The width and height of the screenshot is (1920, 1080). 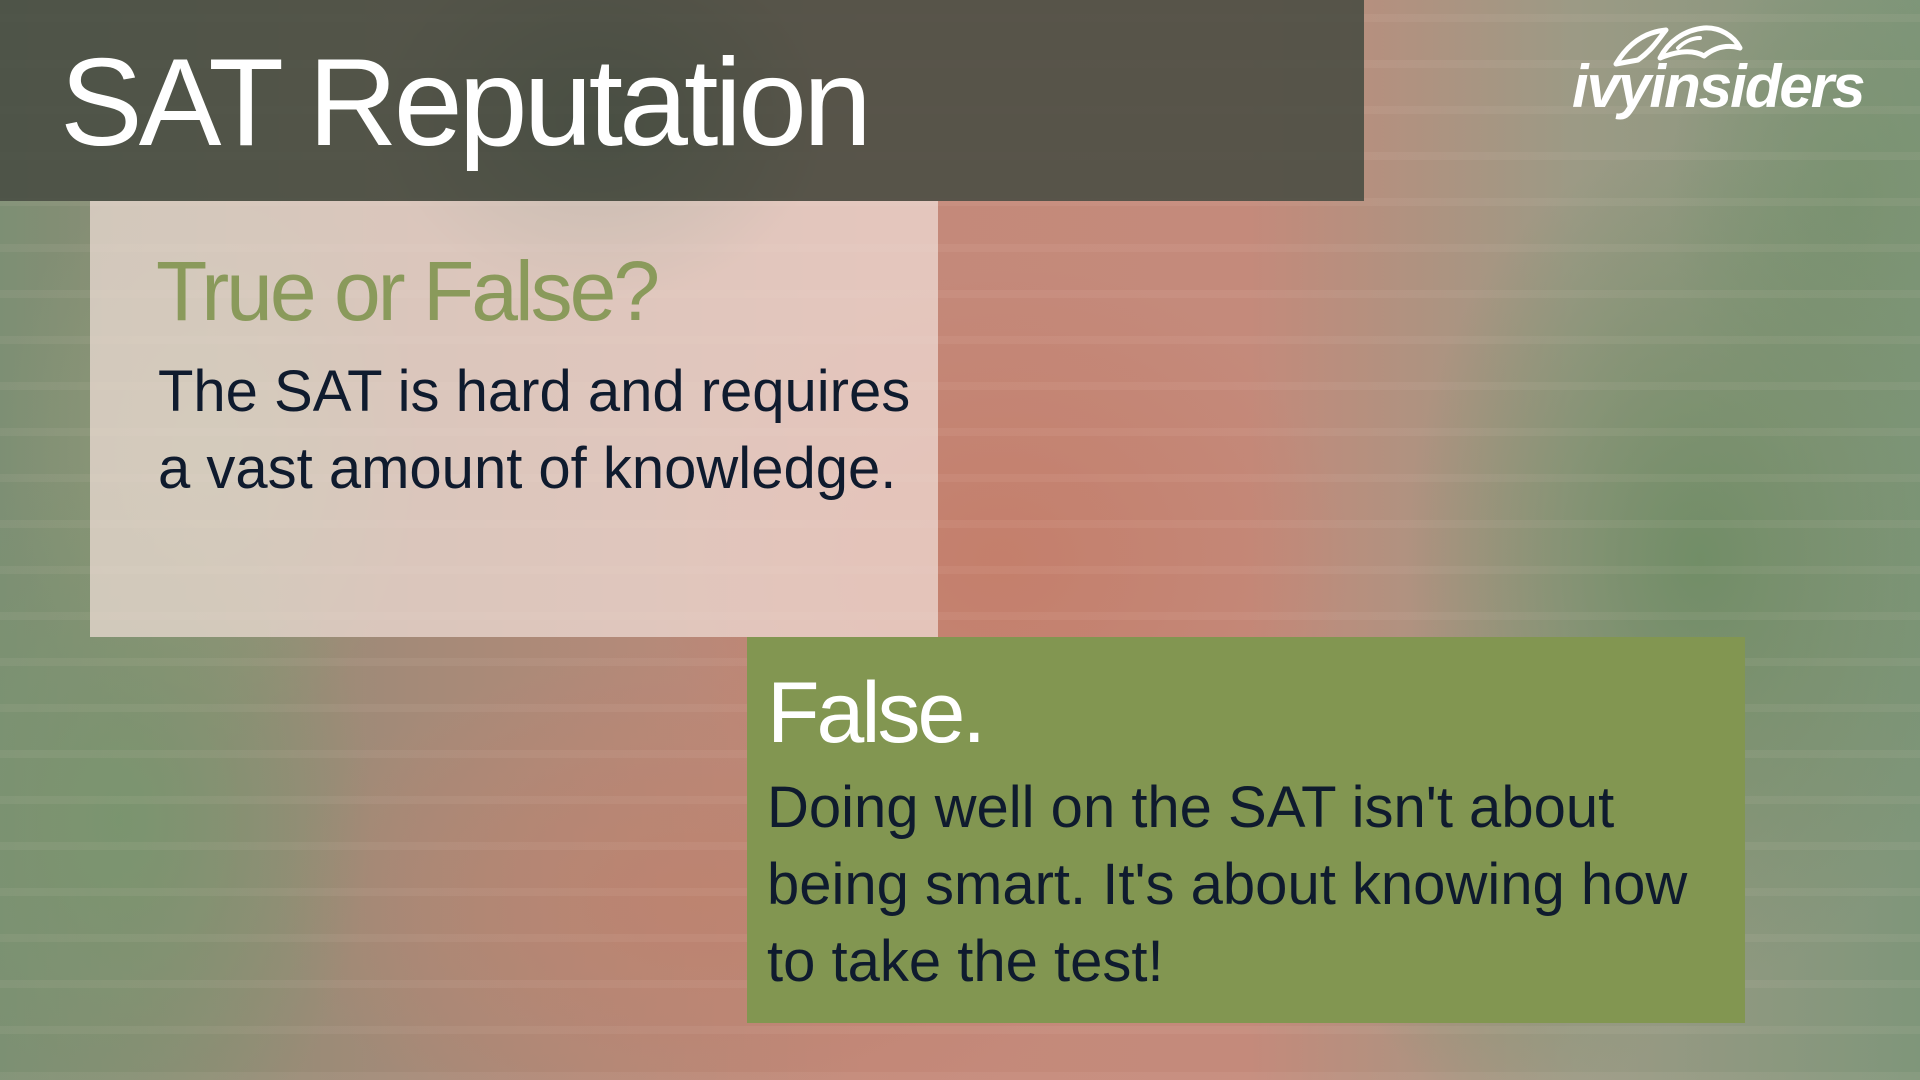 I want to click on logo: ivyinsiders, so click(x=1732, y=74).